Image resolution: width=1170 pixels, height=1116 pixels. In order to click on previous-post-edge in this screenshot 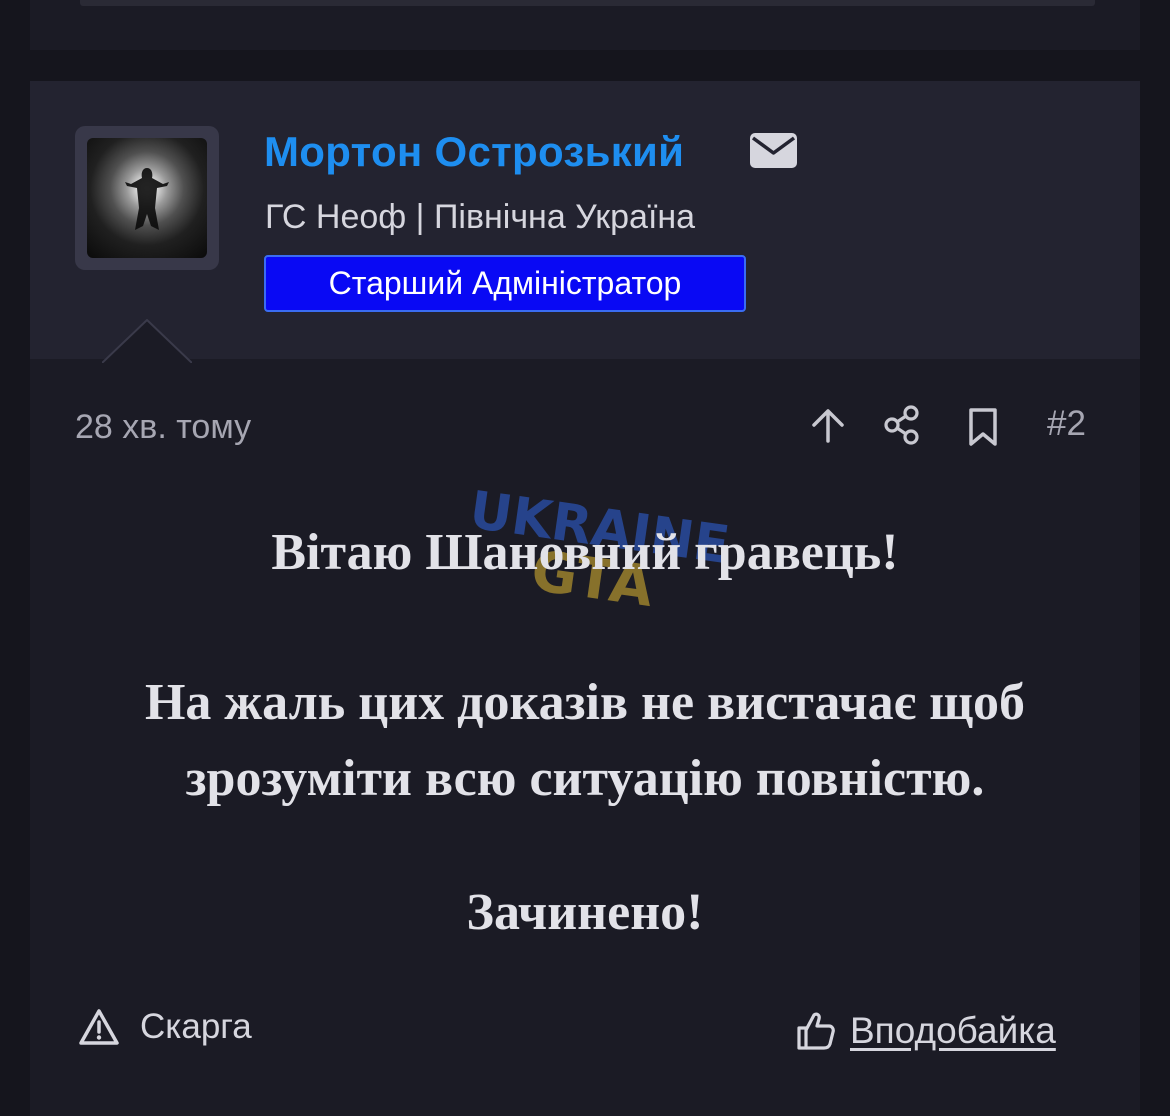, I will do `click(587, 3)`.